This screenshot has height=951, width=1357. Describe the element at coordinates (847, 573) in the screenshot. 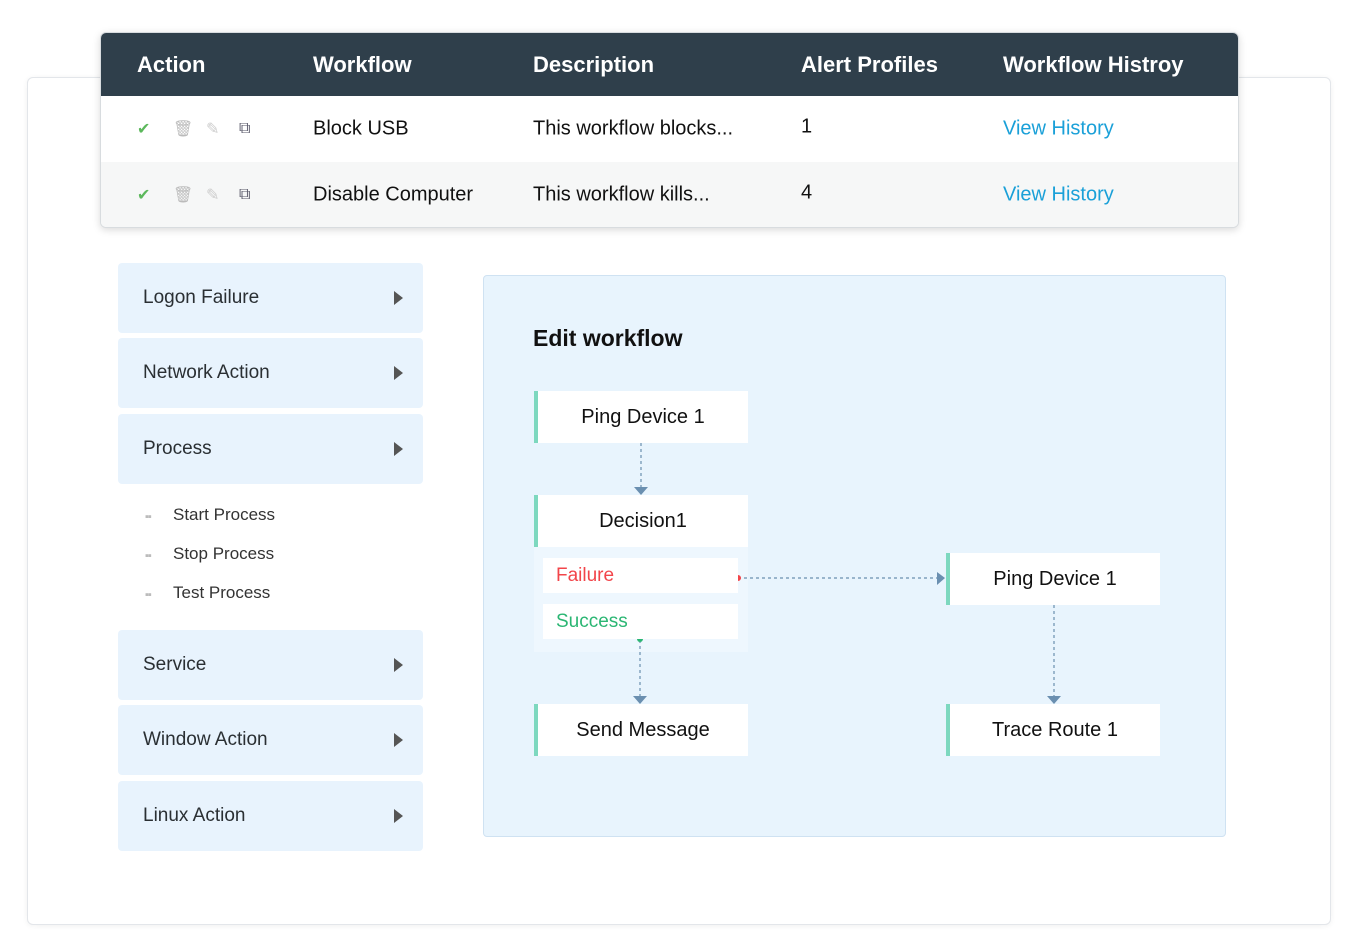

I see `connectors` at that location.